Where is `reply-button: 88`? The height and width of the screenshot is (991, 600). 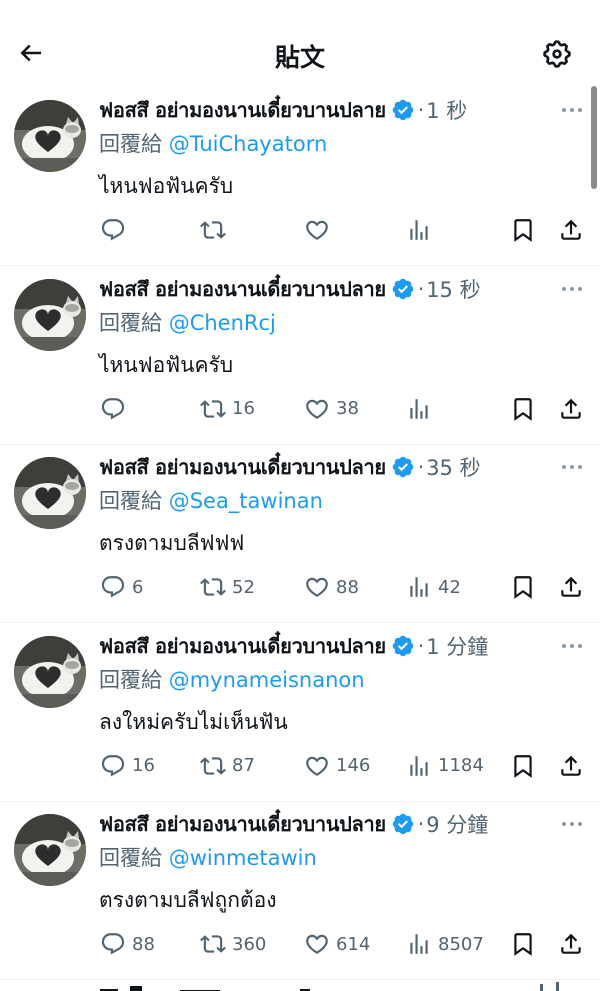 reply-button: 88 is located at coordinates (127, 944).